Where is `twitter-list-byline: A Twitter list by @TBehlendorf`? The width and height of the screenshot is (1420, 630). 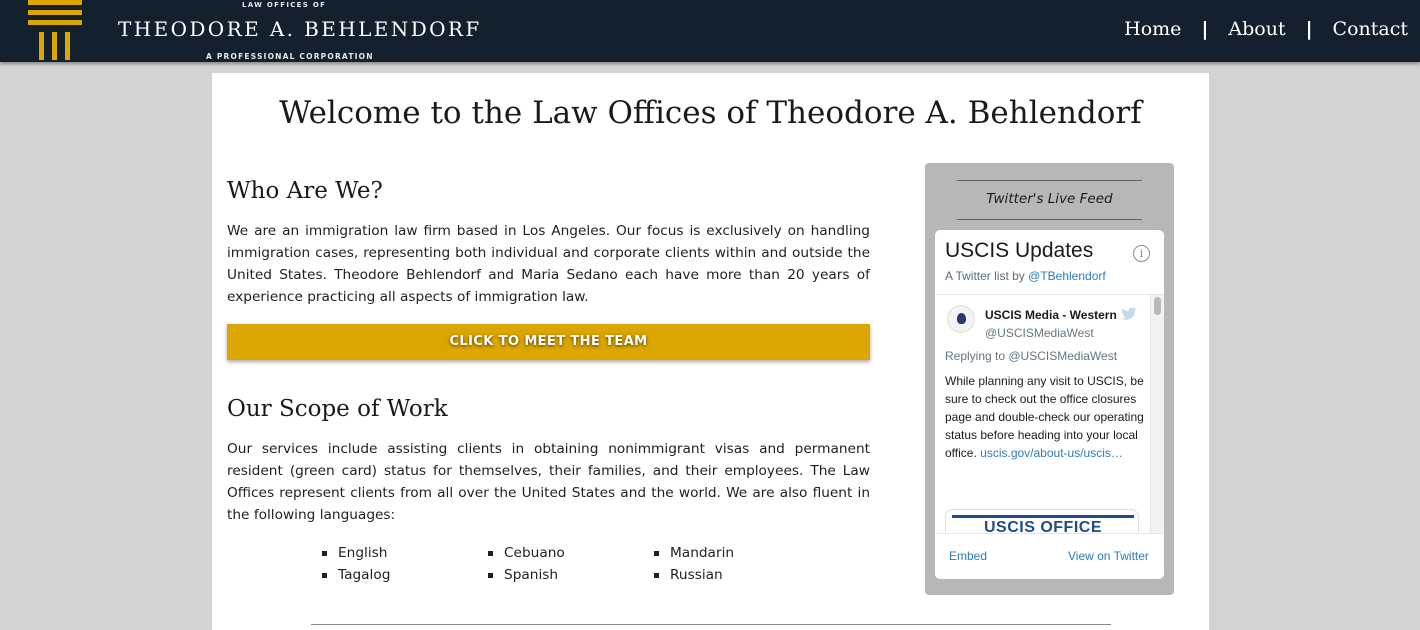 twitter-list-byline: A Twitter list by @TBehlendorf is located at coordinates (1025, 276).